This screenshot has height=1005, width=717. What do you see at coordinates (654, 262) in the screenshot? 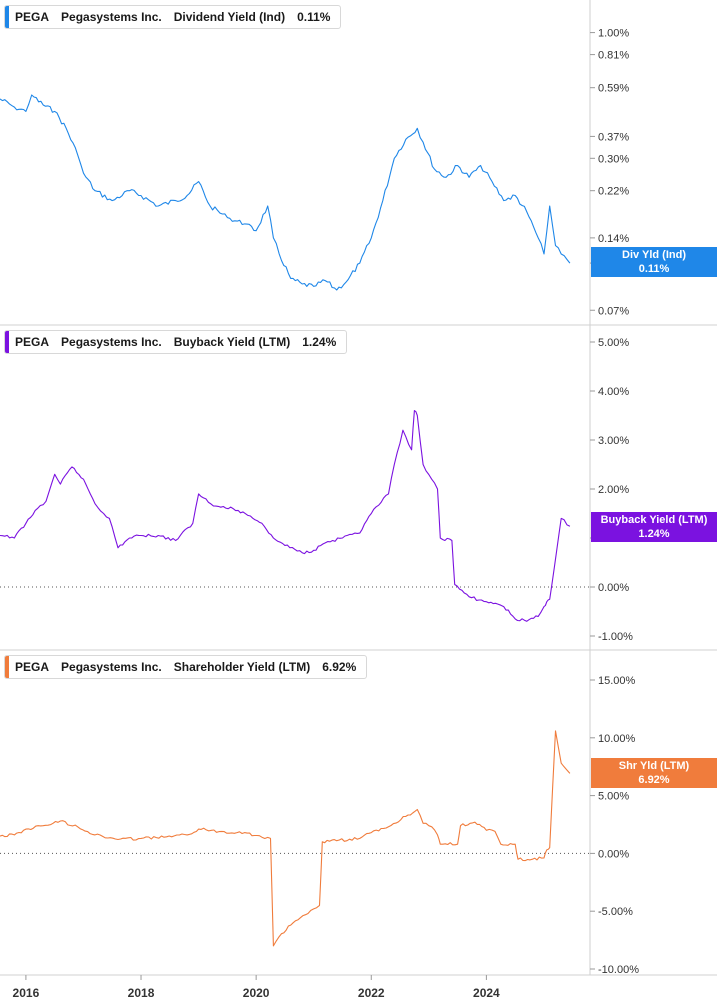
I see `badge-dividend: Div Yld (Ind) 0.11%` at bounding box center [654, 262].